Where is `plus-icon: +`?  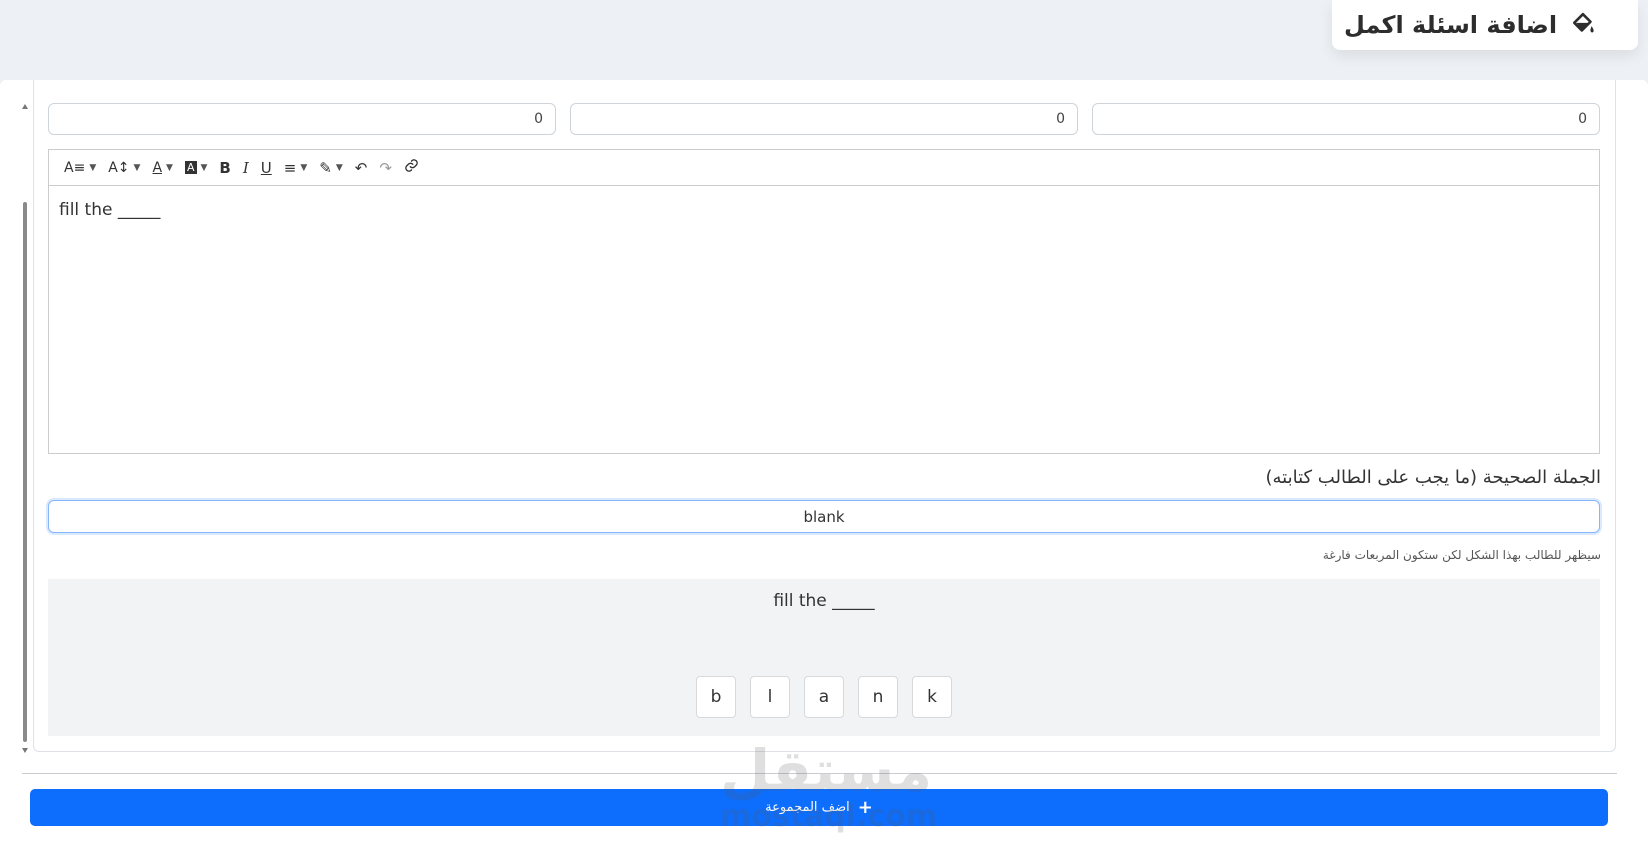 plus-icon: + is located at coordinates (865, 807).